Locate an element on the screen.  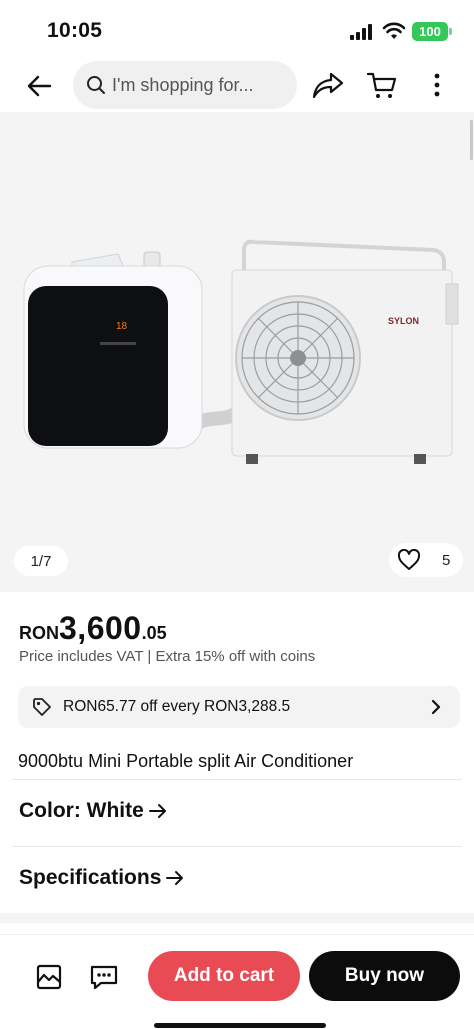
gallery-scrollbar is located at coordinates (471, 140).